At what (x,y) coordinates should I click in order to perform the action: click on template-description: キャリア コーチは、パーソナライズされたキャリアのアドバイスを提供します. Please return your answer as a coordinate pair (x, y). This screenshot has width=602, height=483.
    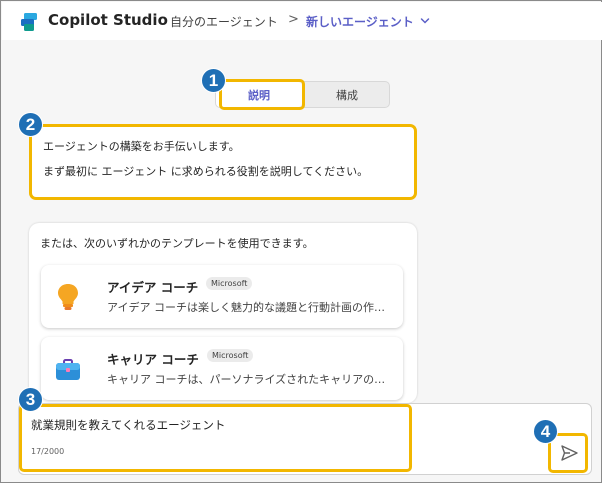
    Looking at the image, I should click on (249, 379).